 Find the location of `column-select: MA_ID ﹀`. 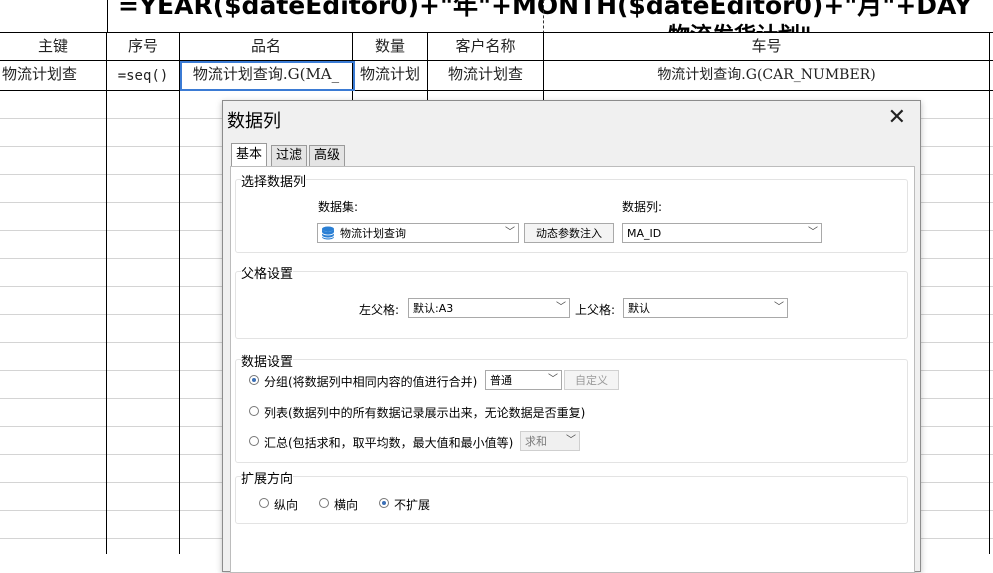

column-select: MA_ID ﹀ is located at coordinates (722, 233).